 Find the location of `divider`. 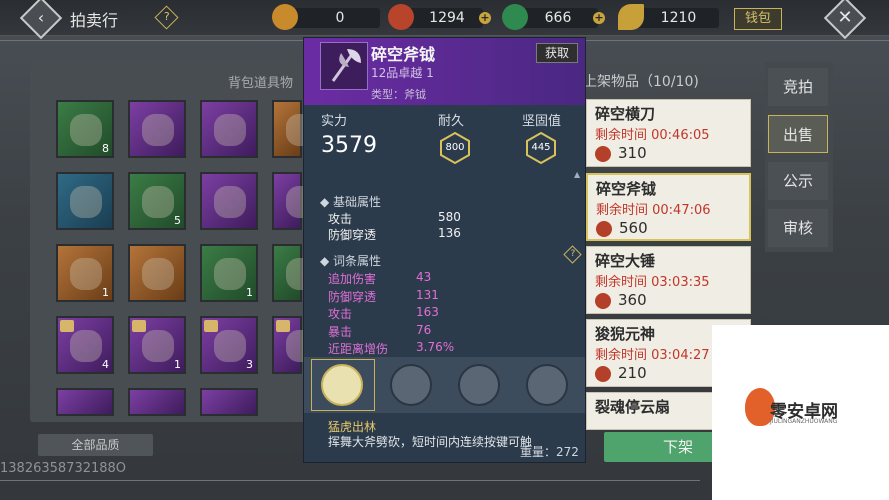

divider is located at coordinates (350, 480).